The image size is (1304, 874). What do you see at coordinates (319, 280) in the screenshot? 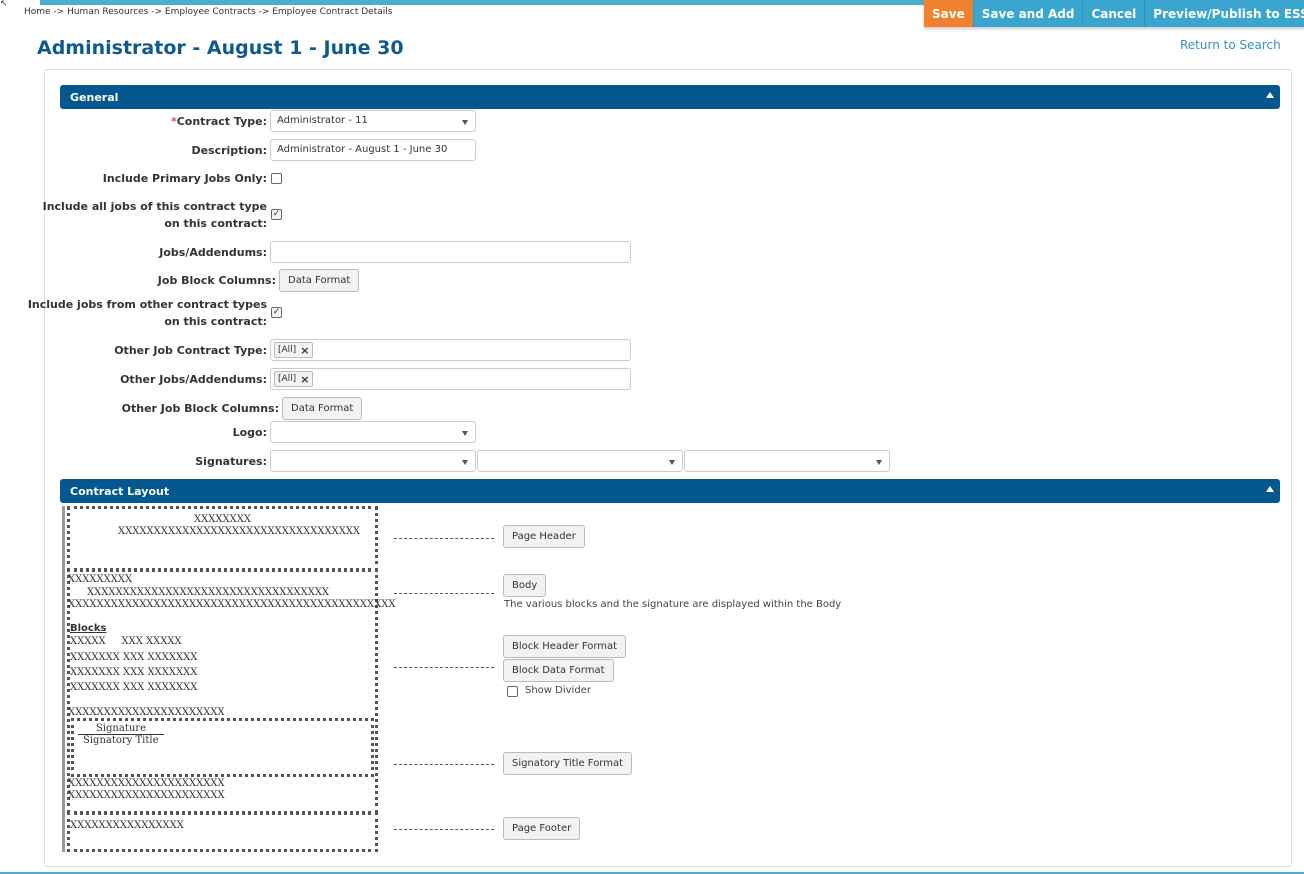
I see `job-block-data-format-button: Data Format` at bounding box center [319, 280].